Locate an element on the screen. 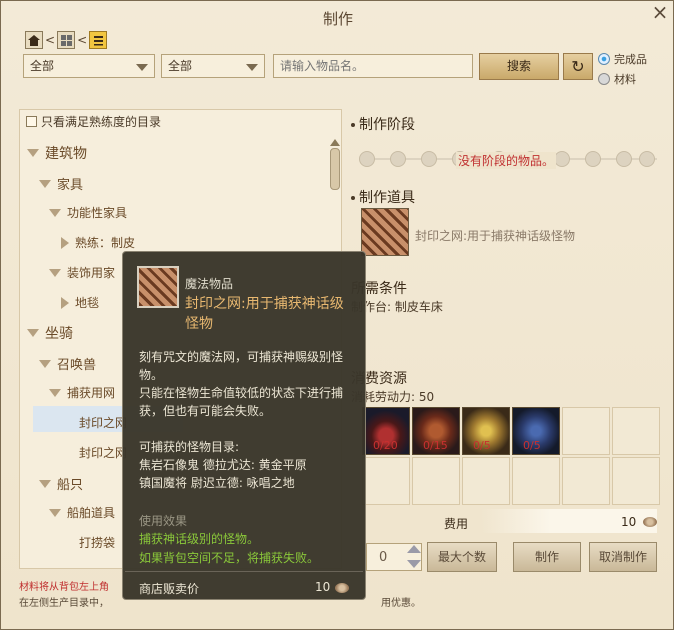 This screenshot has width=674, height=630. quantity-value: 0 is located at coordinates (383, 557).